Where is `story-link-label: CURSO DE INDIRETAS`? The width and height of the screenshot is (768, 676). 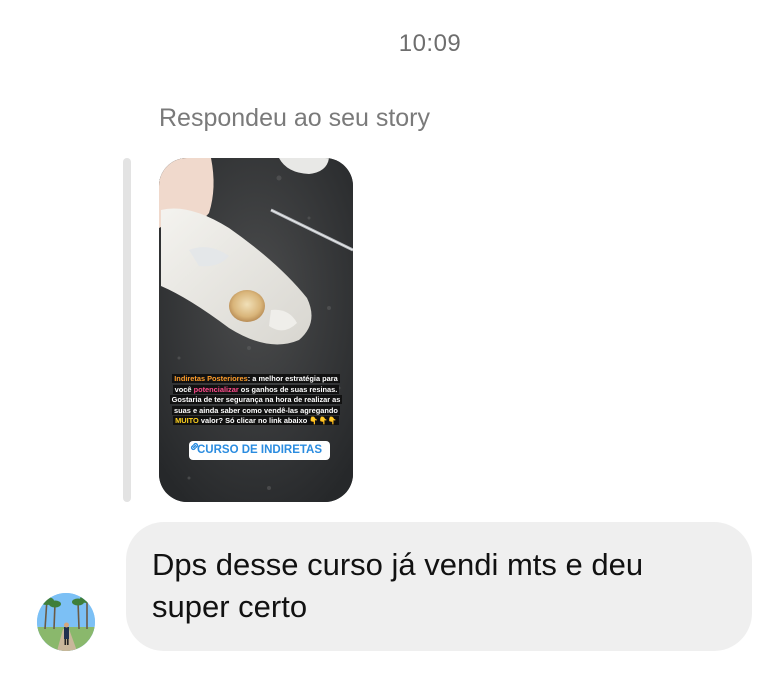
story-link-label: CURSO DE INDIRETAS is located at coordinates (260, 450).